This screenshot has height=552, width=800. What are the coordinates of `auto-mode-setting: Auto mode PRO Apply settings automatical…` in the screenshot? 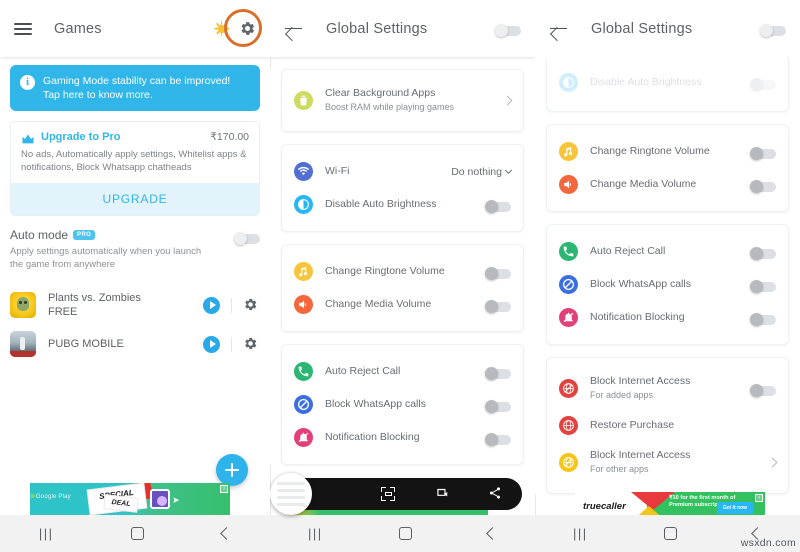 It's located at (135, 249).